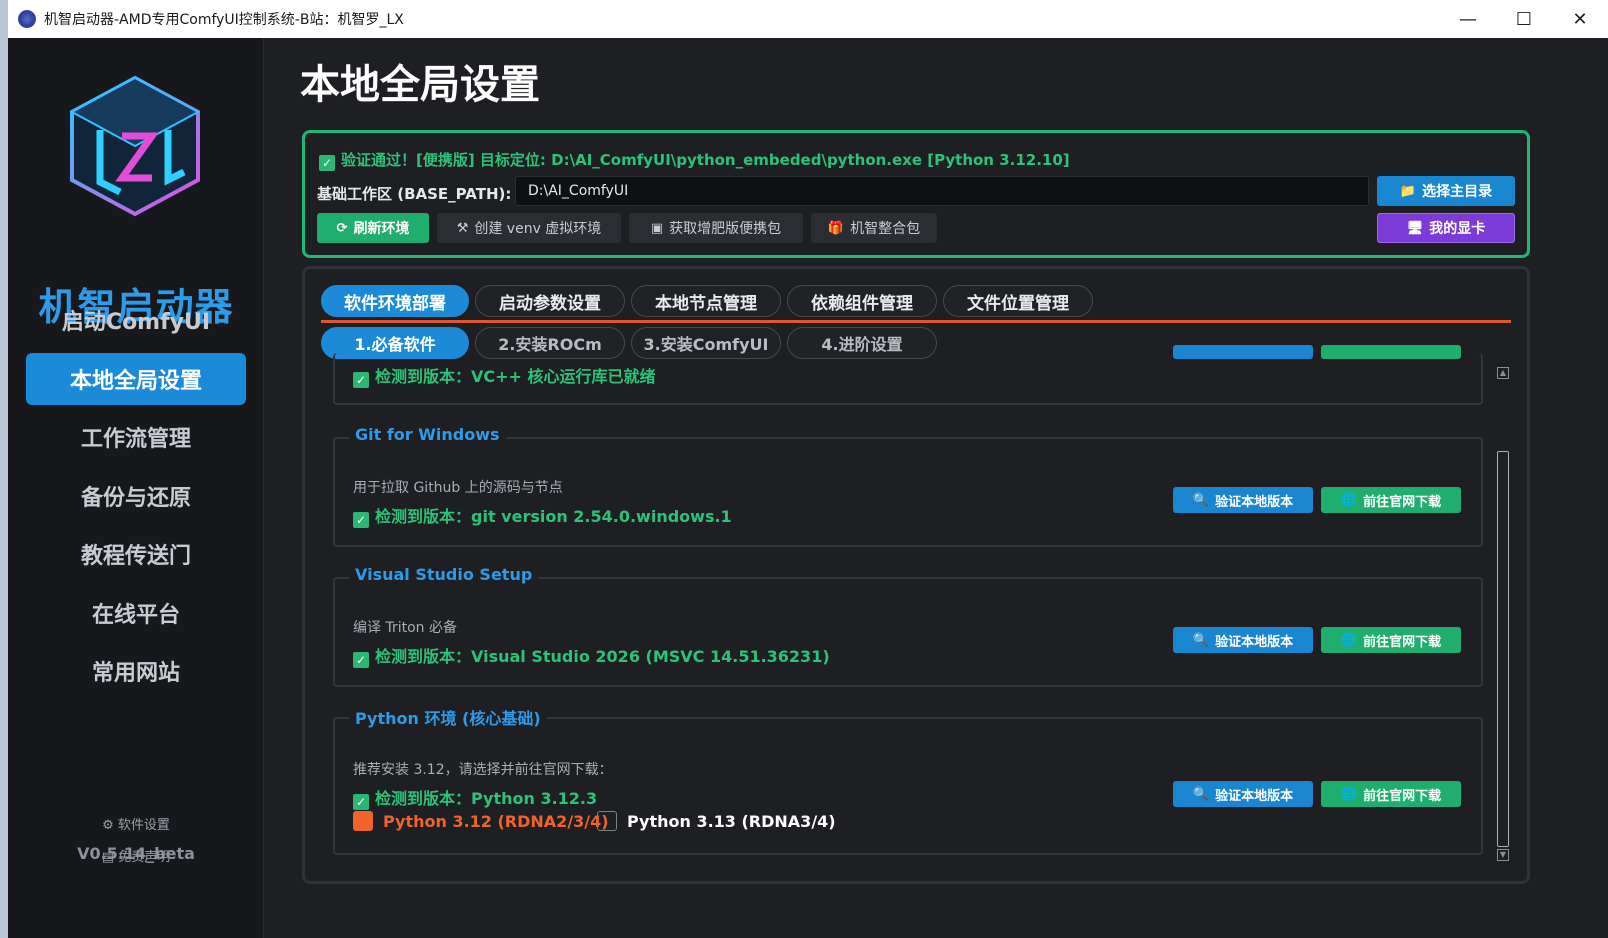  What do you see at coordinates (1254, 796) in the screenshot?
I see `python-verify-label: 验证本地版本` at bounding box center [1254, 796].